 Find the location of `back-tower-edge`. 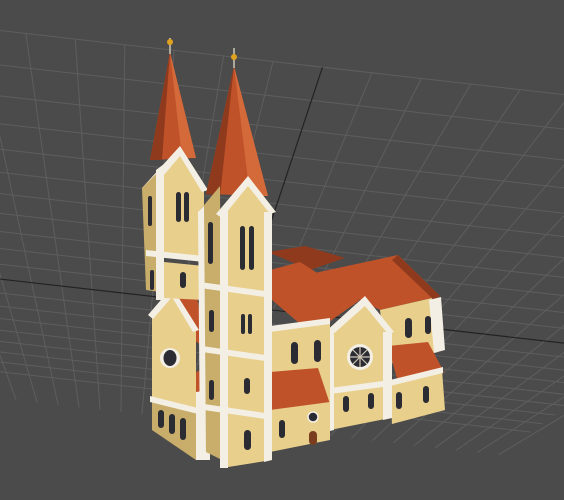

back-tower-edge is located at coordinates (160, 232).